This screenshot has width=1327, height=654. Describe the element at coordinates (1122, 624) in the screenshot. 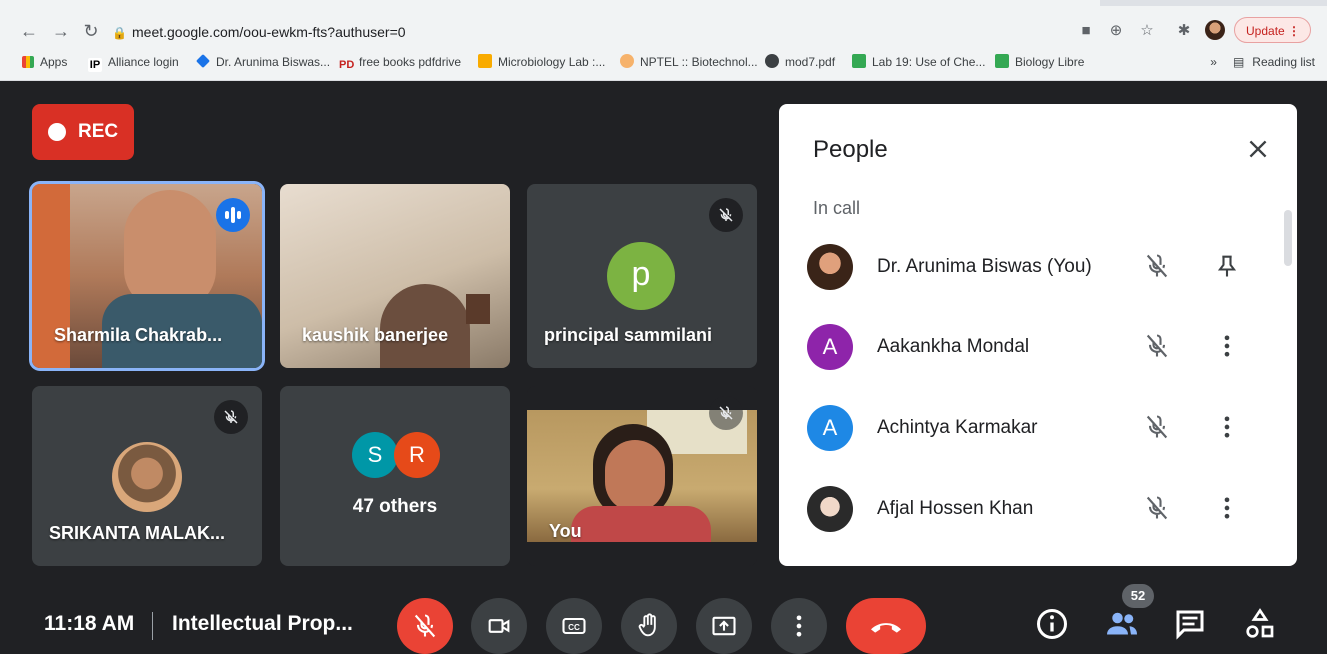

I see `people-icon` at that location.